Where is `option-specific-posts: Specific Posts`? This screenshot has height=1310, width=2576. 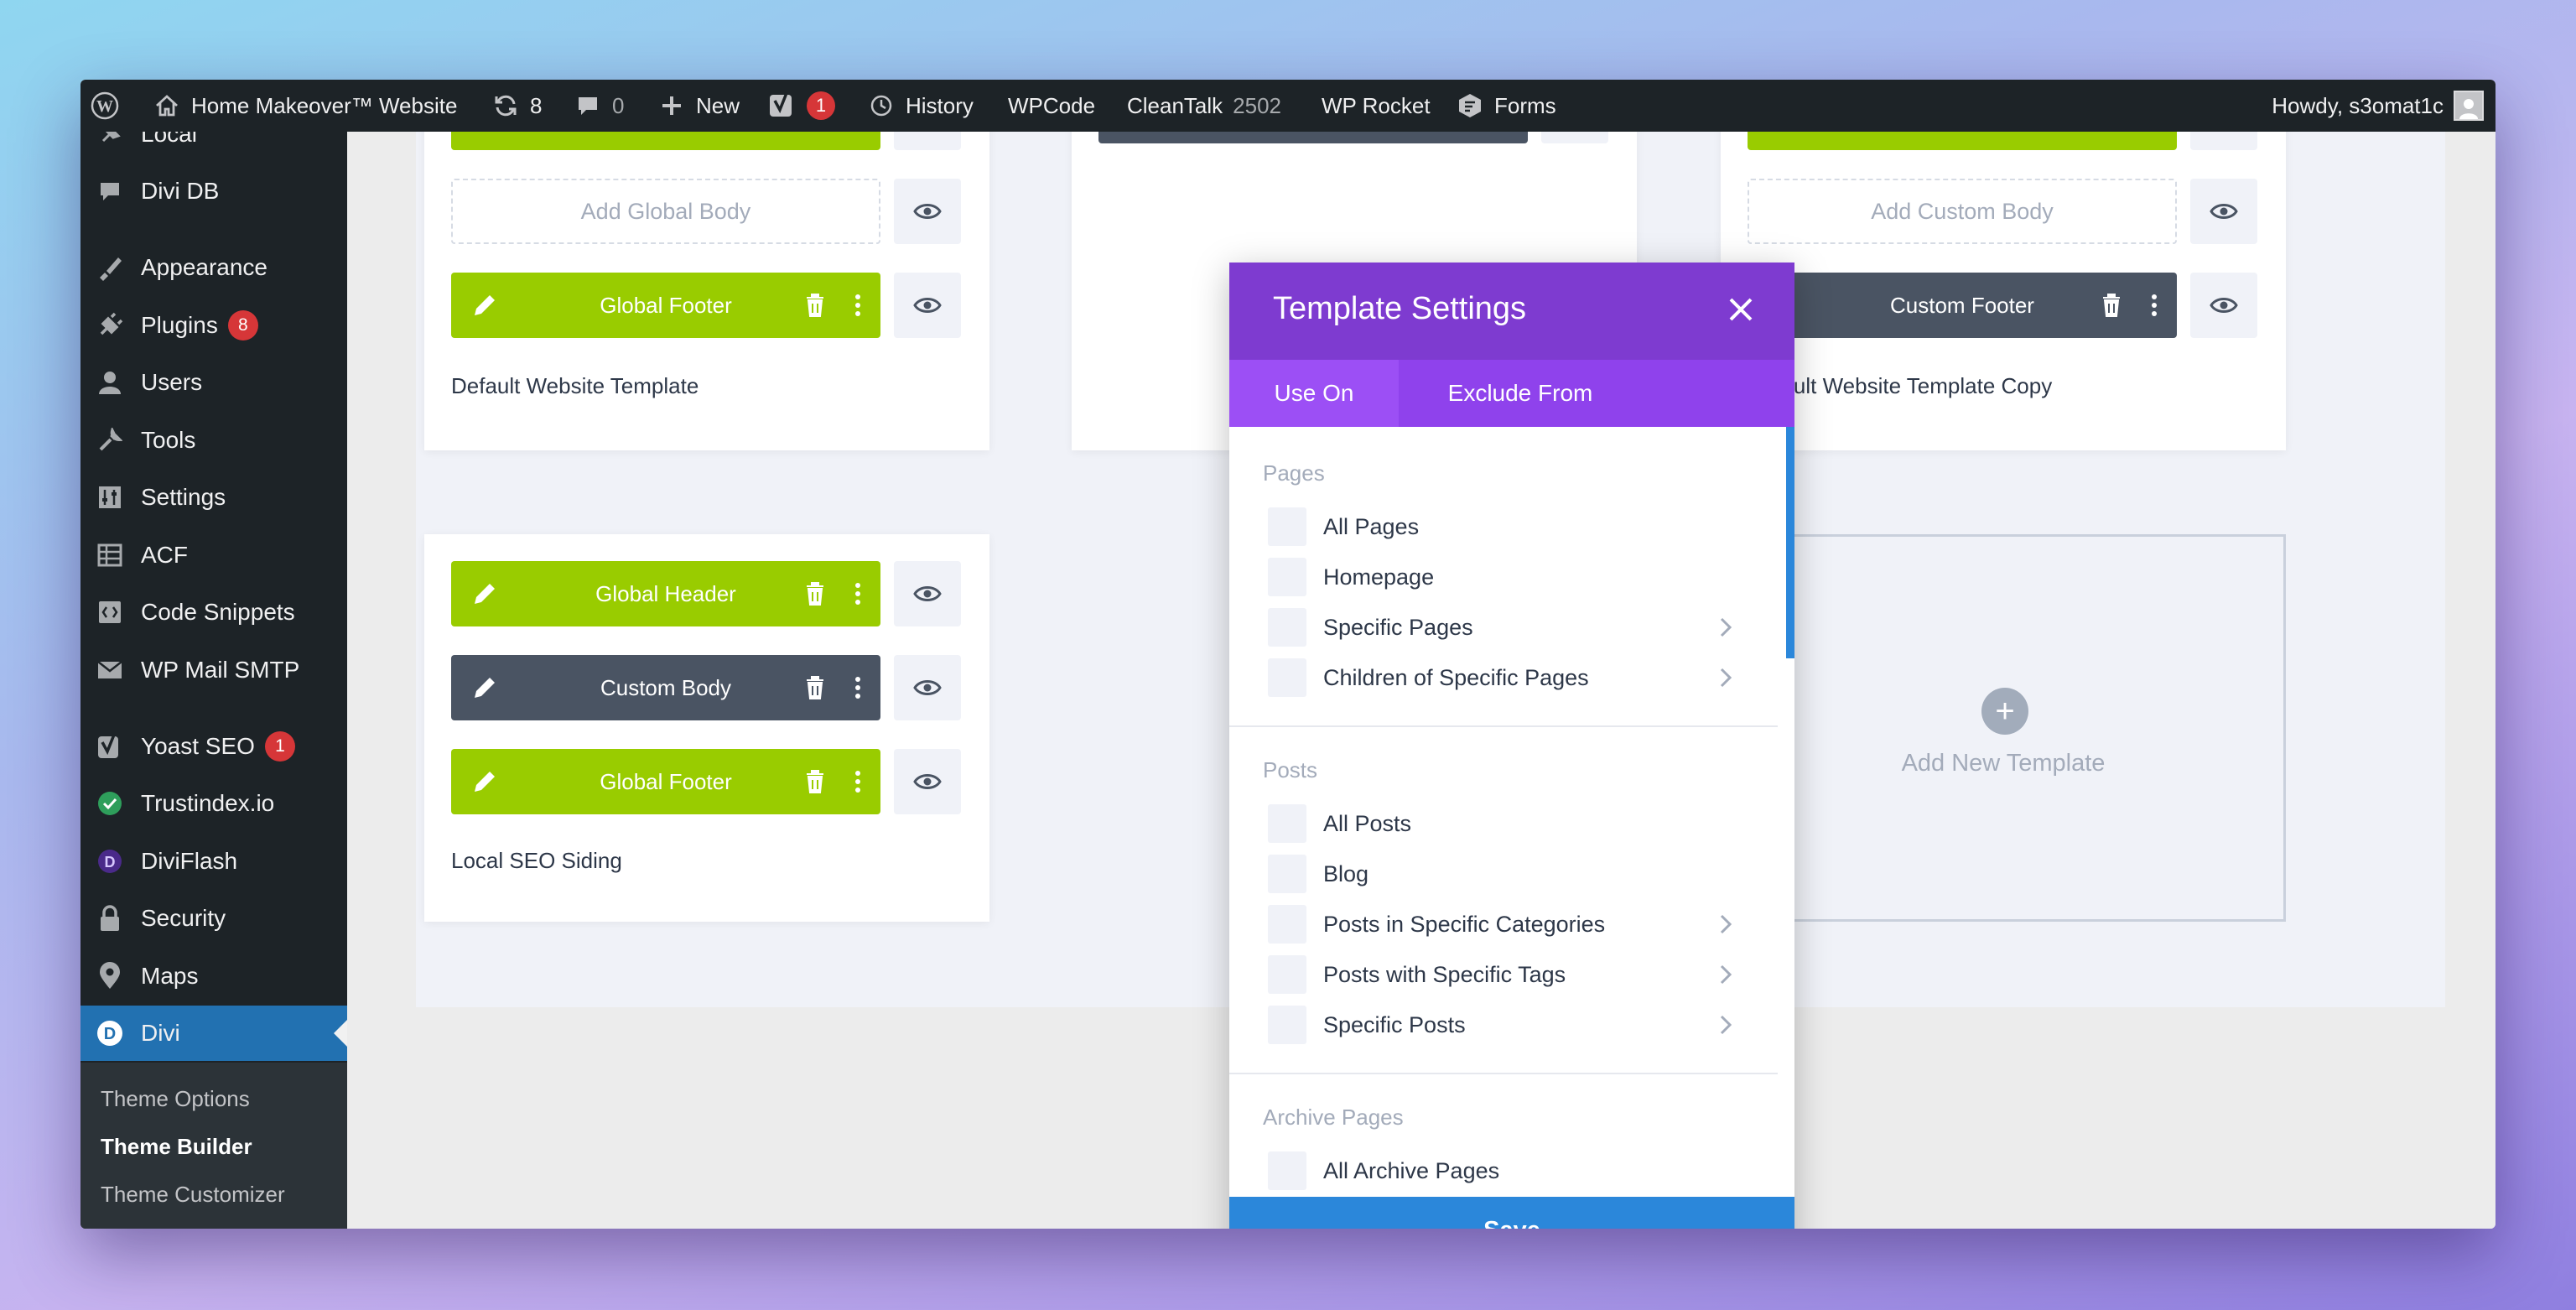
option-specific-posts: Specific Posts is located at coordinates (1511, 1025).